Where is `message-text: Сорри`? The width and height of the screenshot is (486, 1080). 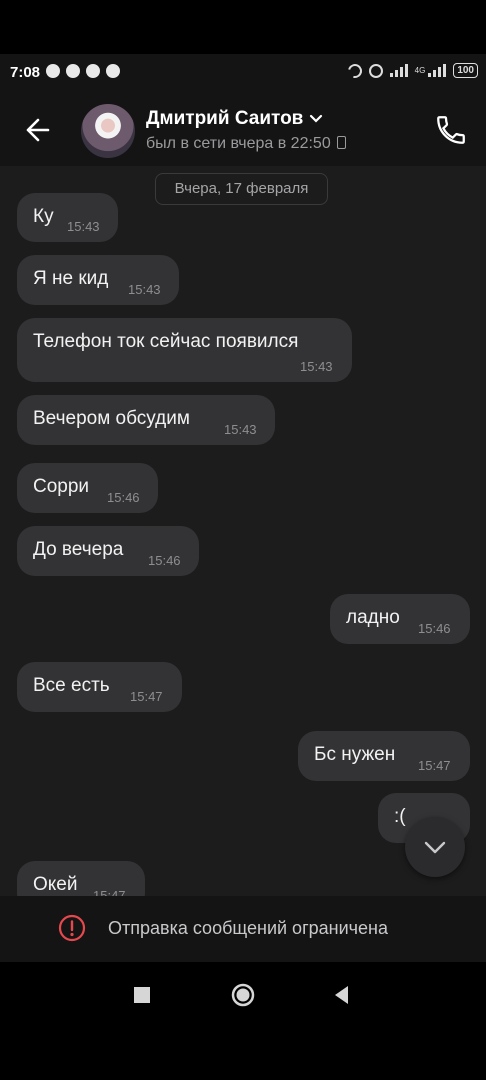
message-text: Сорри is located at coordinates (61, 486).